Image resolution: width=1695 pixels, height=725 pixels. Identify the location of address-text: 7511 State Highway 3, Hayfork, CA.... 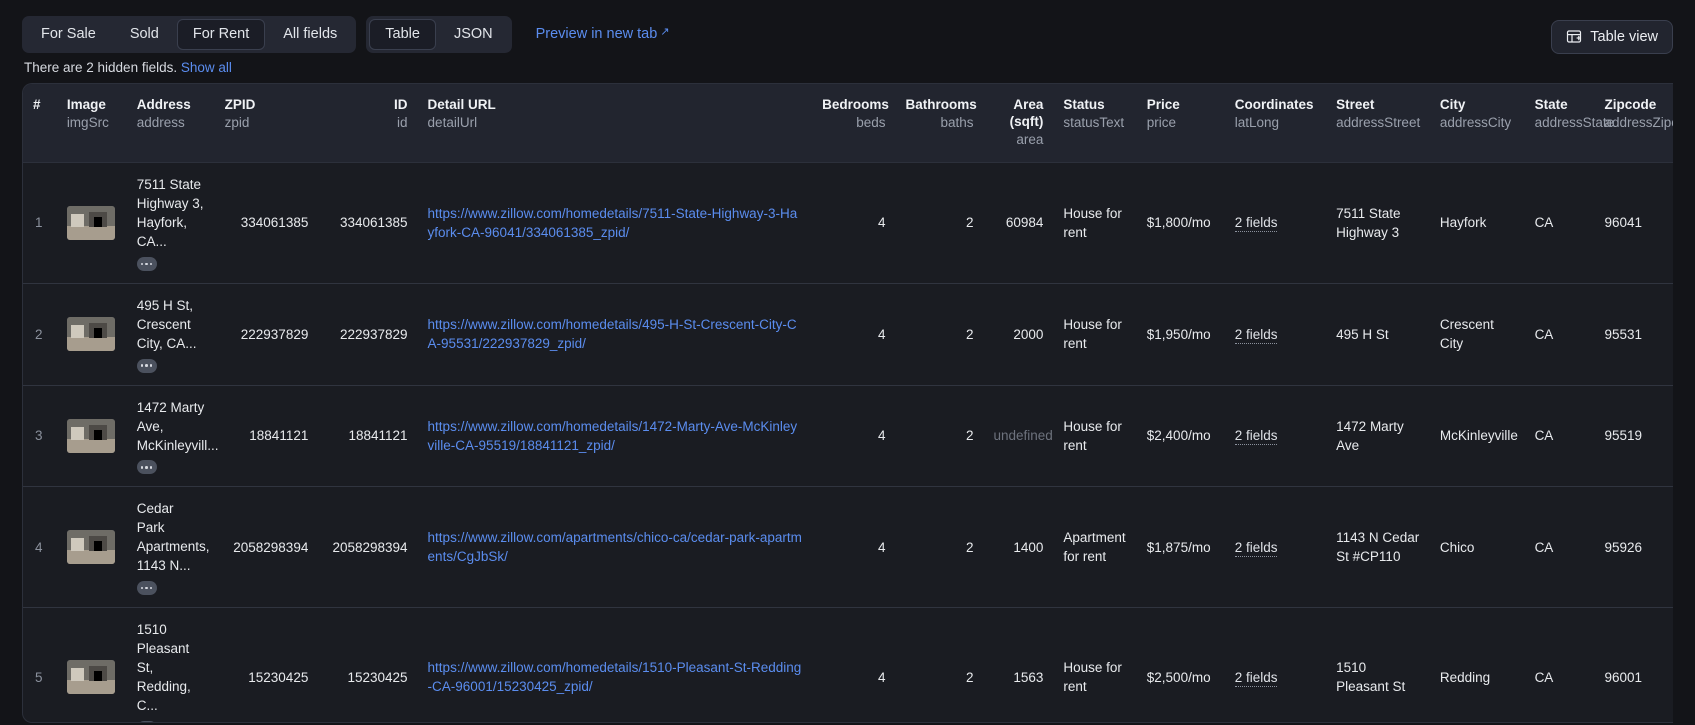
(170, 213).